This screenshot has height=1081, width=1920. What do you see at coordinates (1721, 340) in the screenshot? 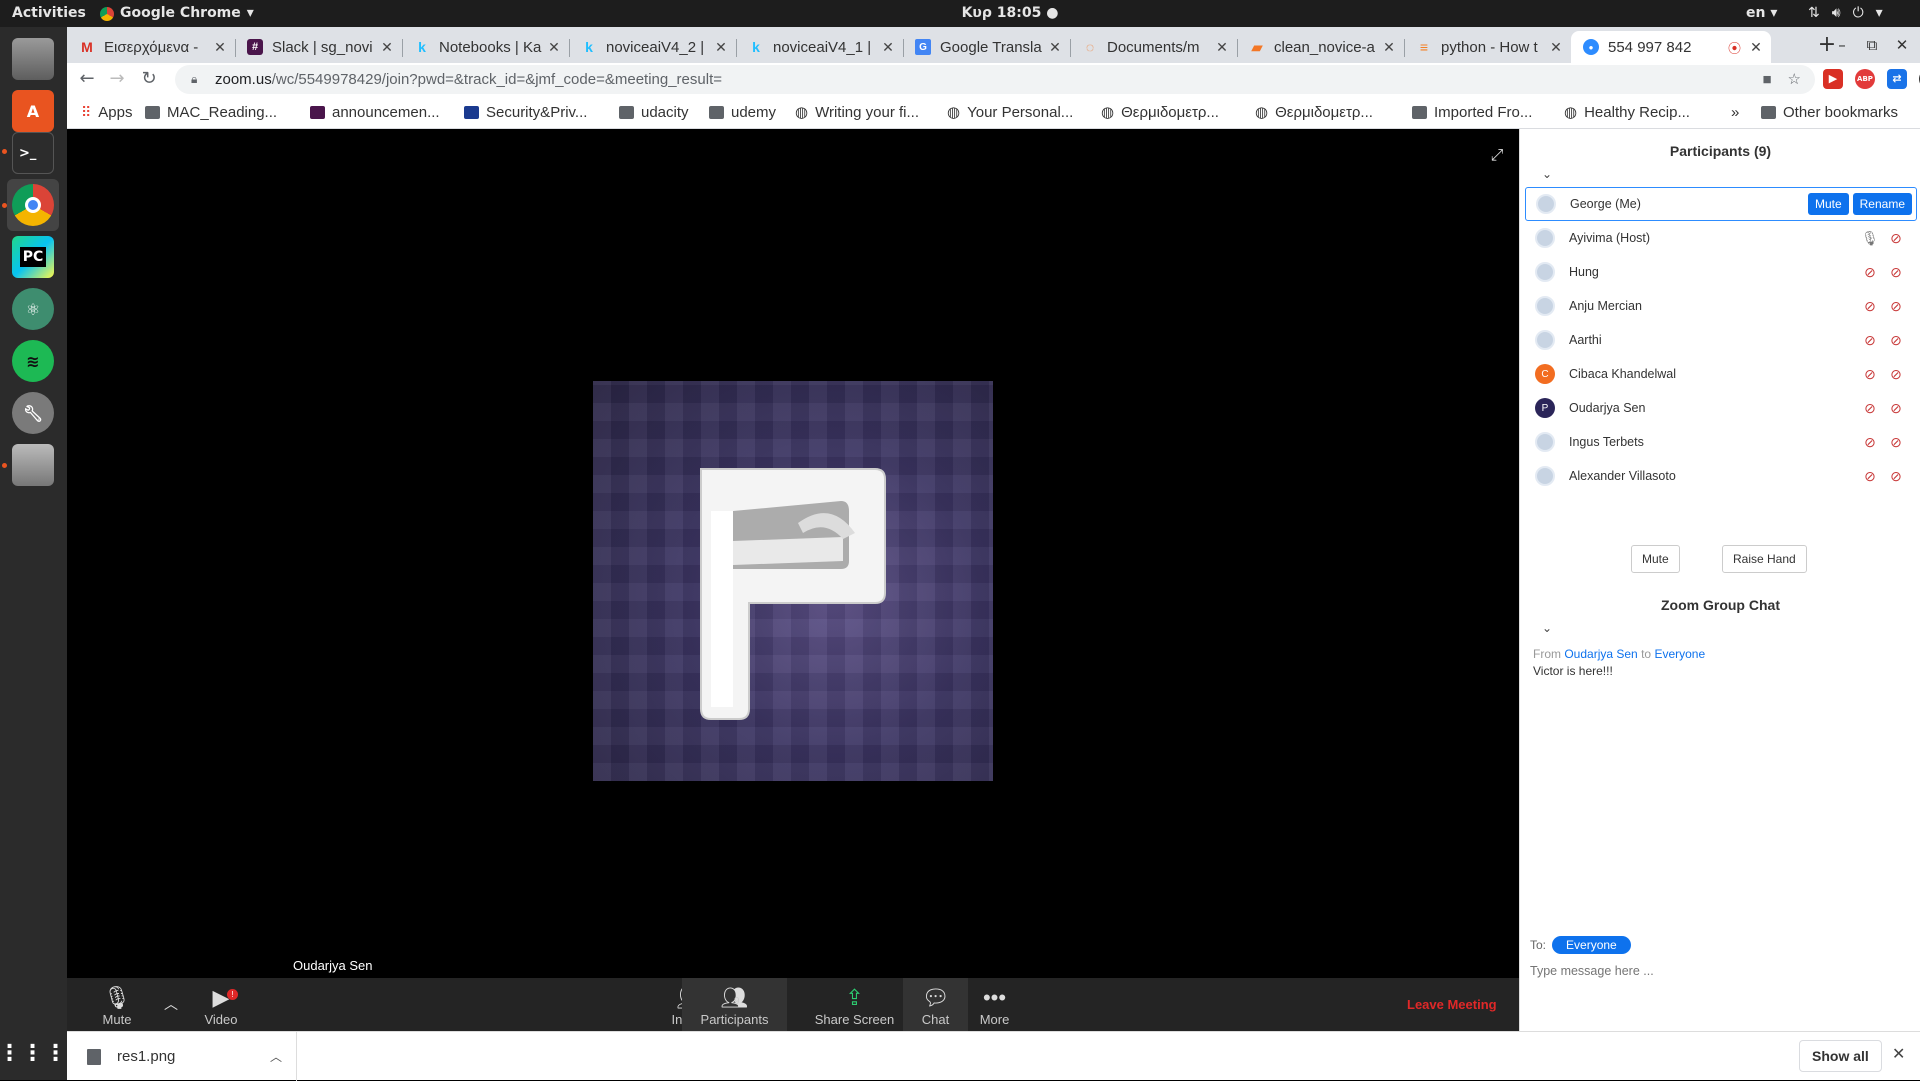
I see `participant-row: Aarthi ⊘ ⊘` at bounding box center [1721, 340].